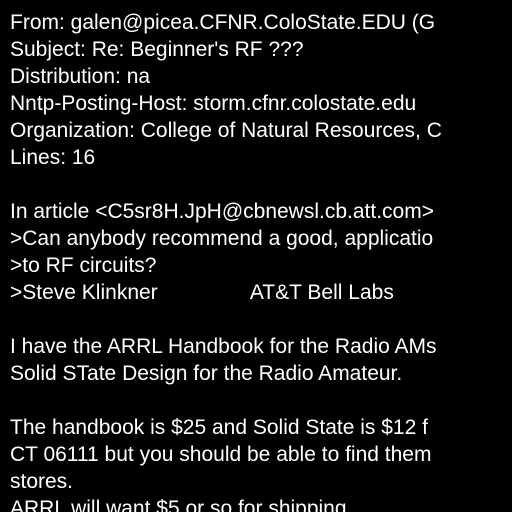  I want to click on header-subject: Subject: Re: Beginner's RF ???, so click(157, 49).